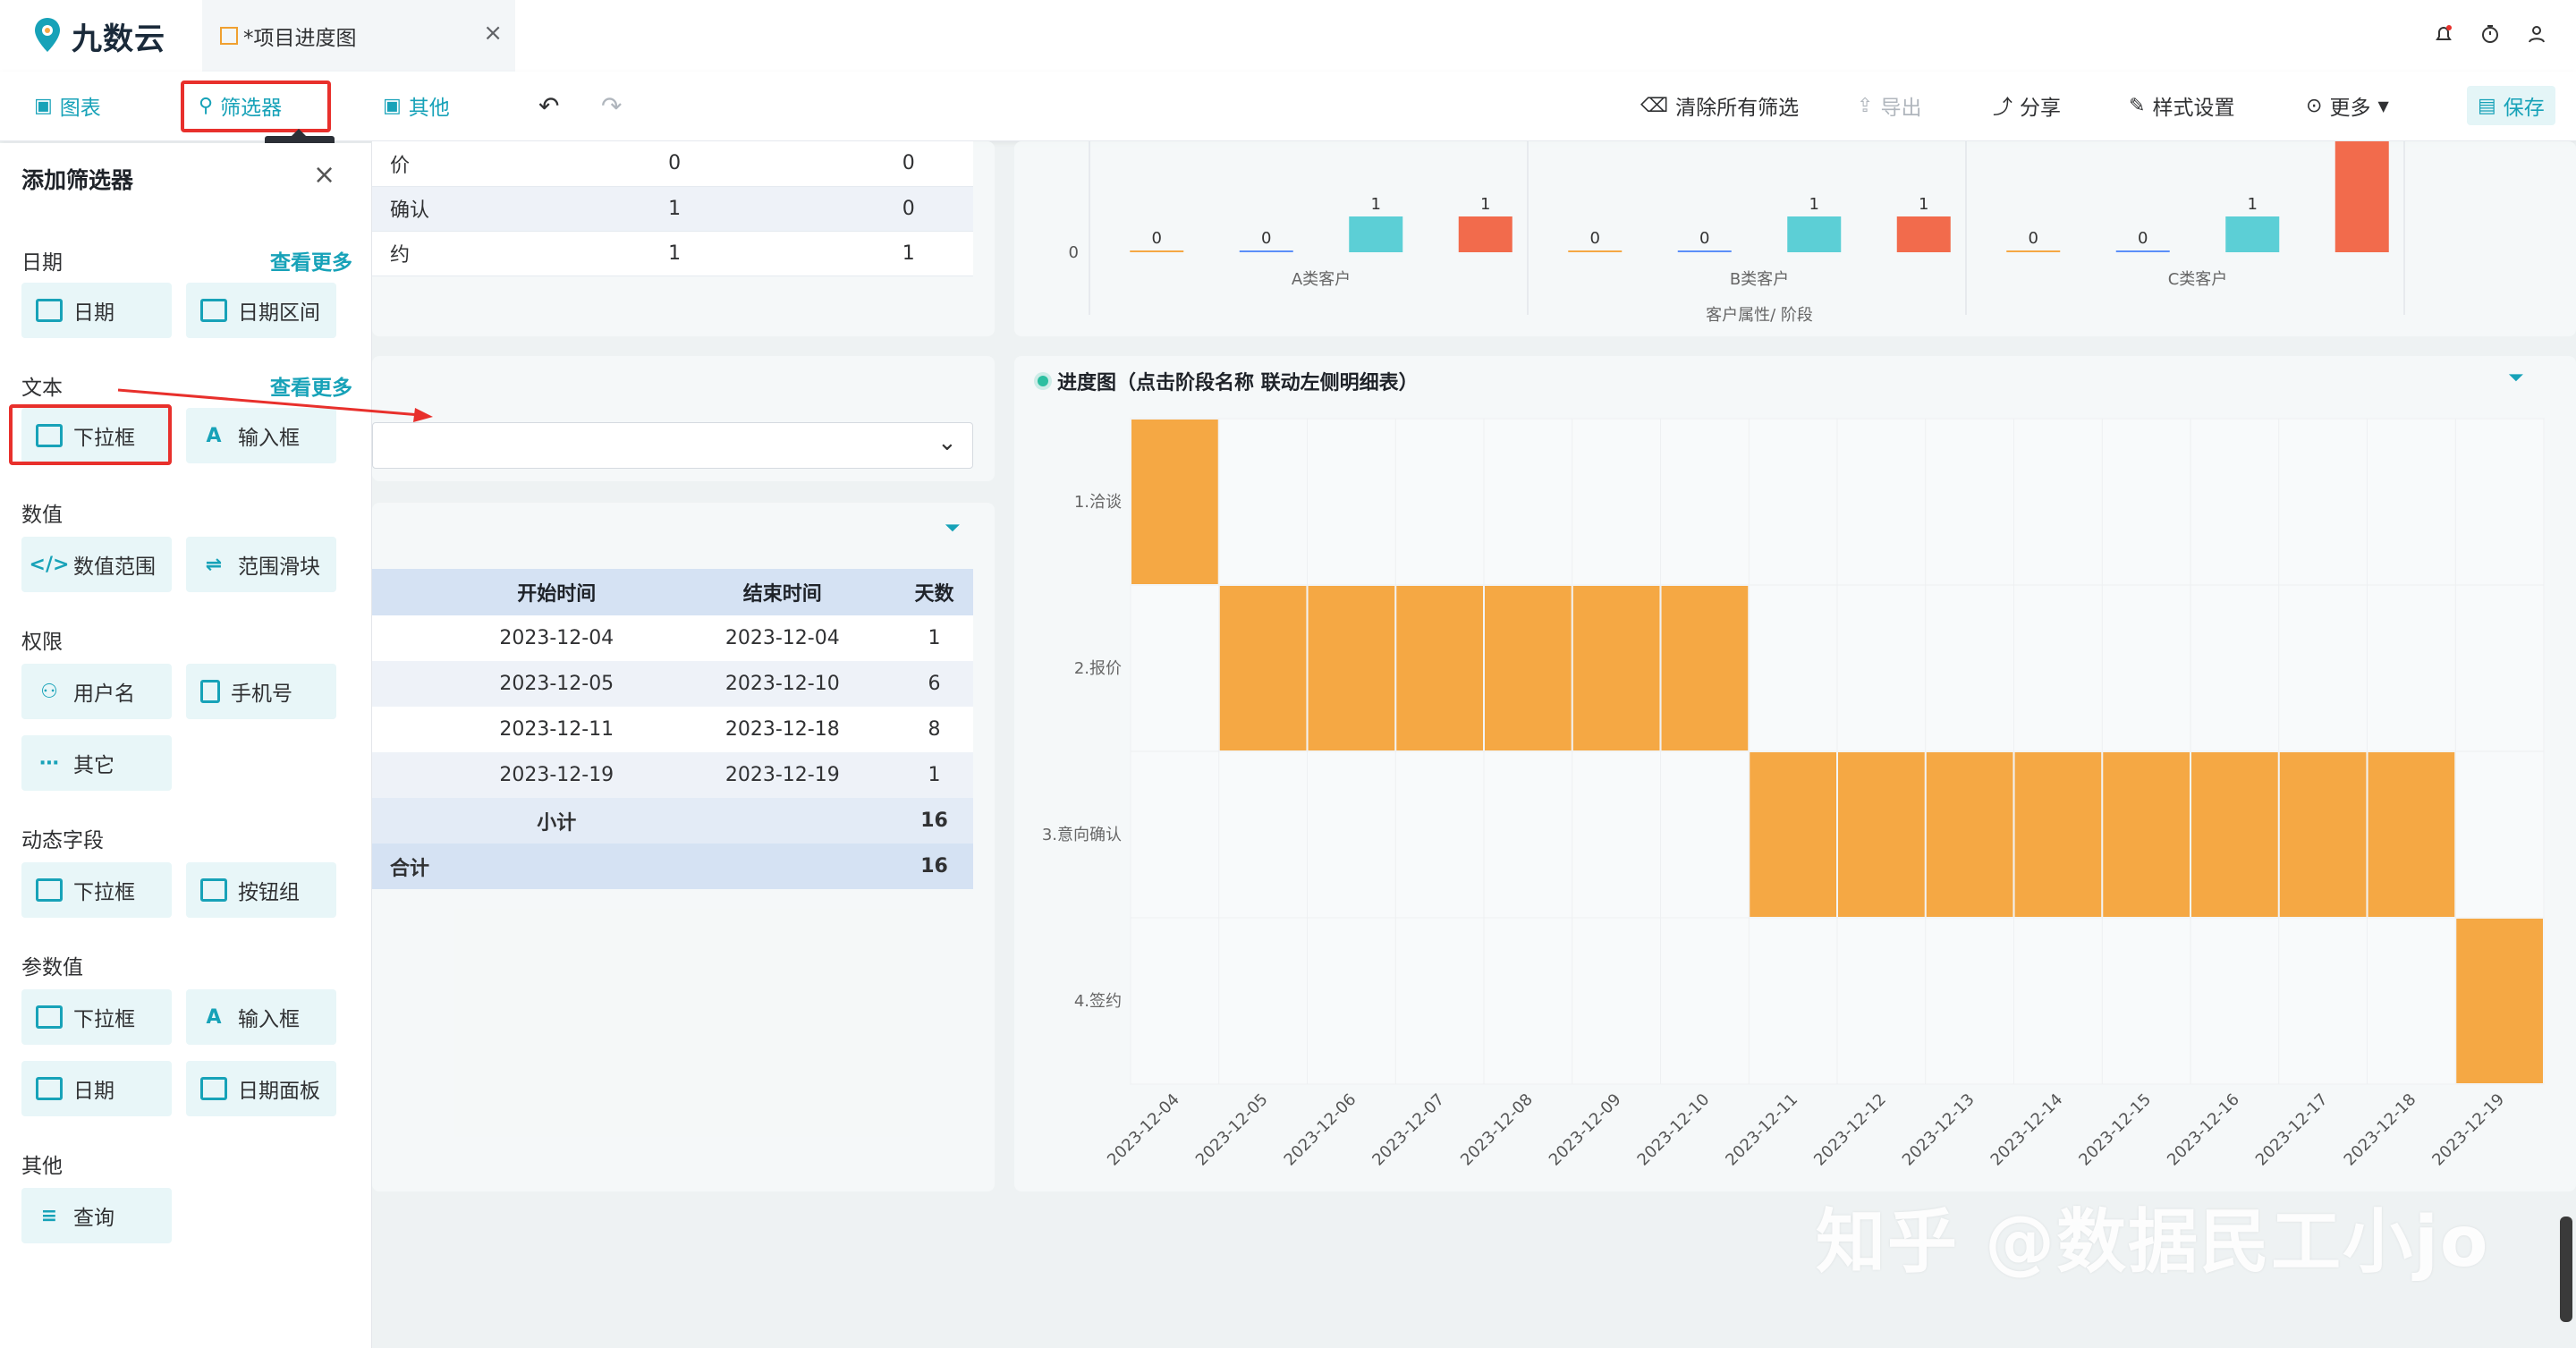  I want to click on logo-text: 九数云, so click(118, 39).